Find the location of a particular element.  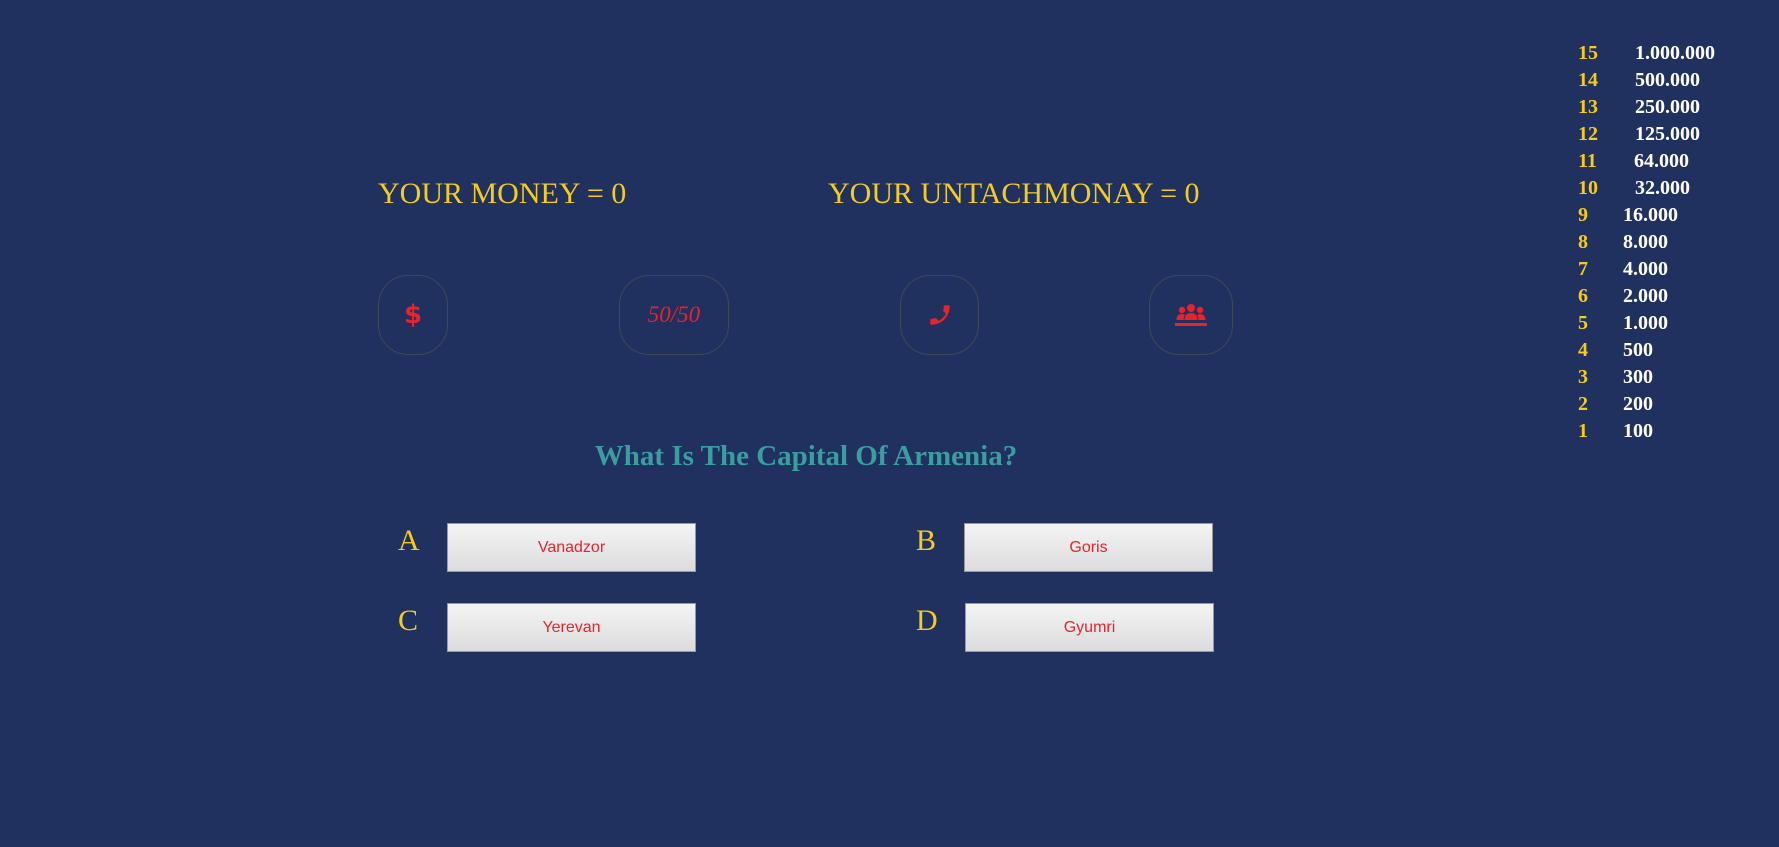

prize-level-number: 13 is located at coordinates (1588, 107).